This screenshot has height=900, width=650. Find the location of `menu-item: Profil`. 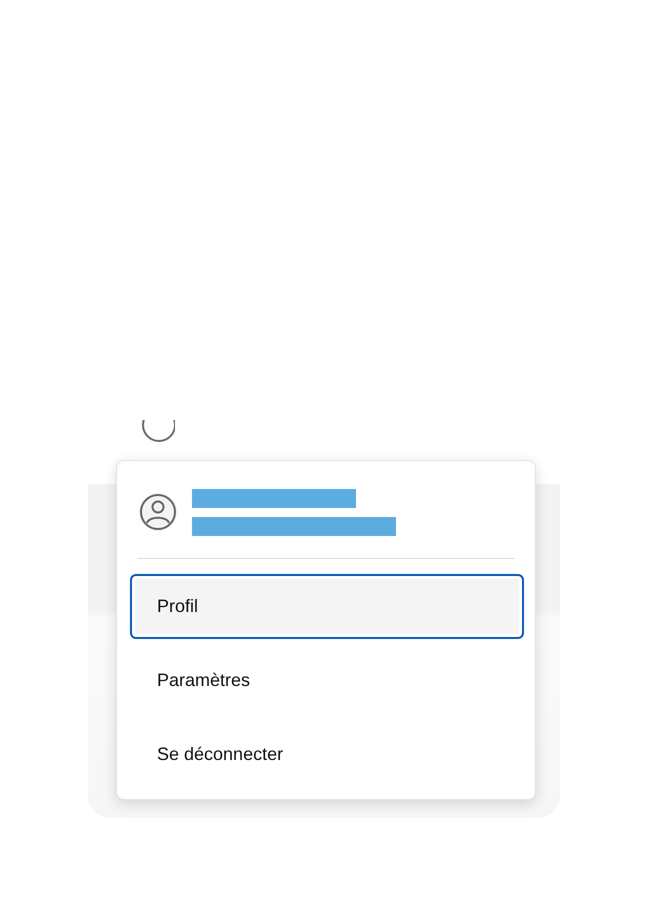

menu-item: Profil is located at coordinates (327, 606).